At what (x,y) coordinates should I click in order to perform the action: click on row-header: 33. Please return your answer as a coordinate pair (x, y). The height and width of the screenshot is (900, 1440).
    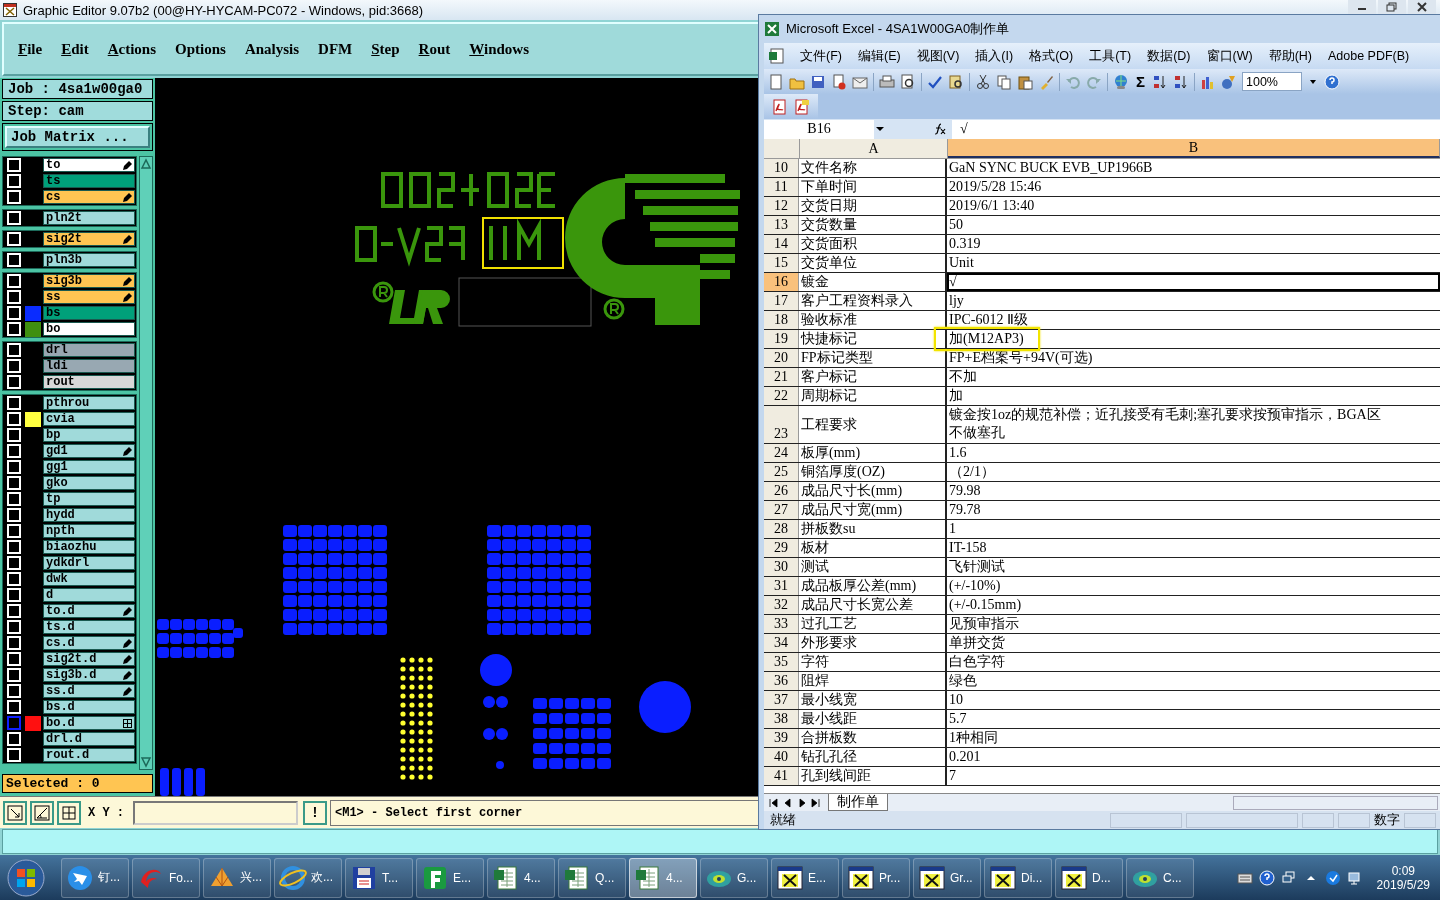
    Looking at the image, I should click on (781, 624).